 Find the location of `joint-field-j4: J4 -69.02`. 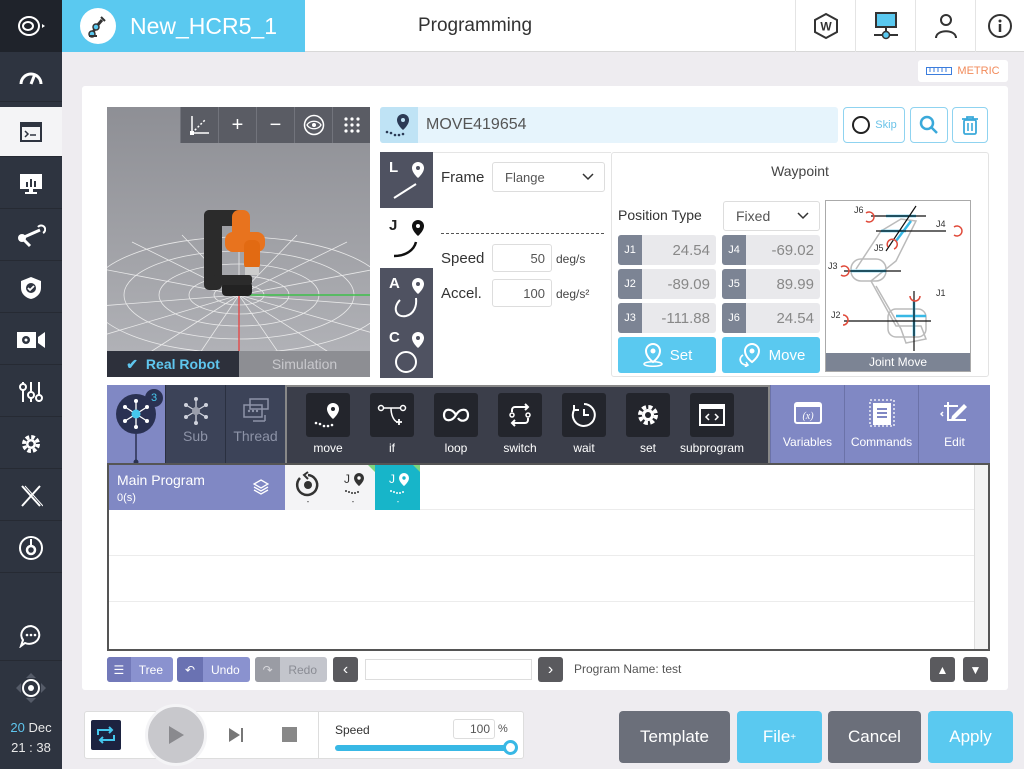

joint-field-j4: J4 -69.02 is located at coordinates (771, 250).